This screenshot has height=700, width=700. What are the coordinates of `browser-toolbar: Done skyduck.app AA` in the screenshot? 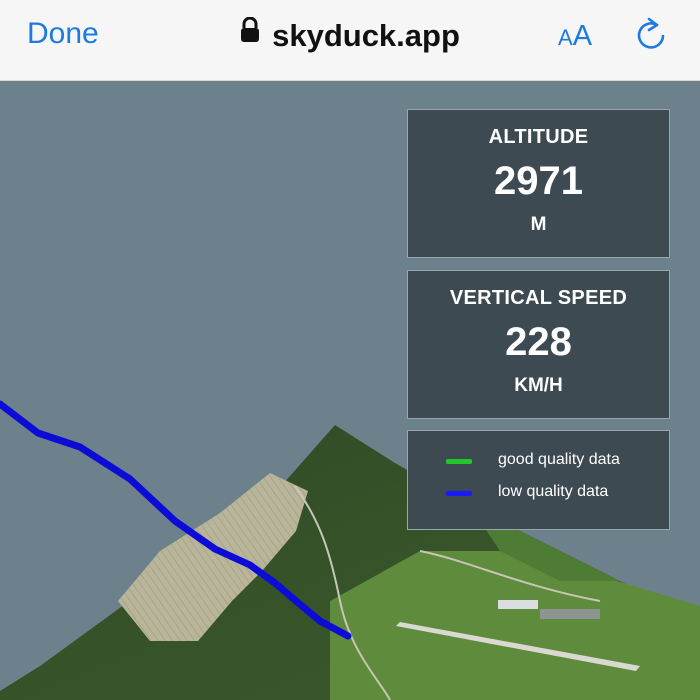 It's located at (350, 40).